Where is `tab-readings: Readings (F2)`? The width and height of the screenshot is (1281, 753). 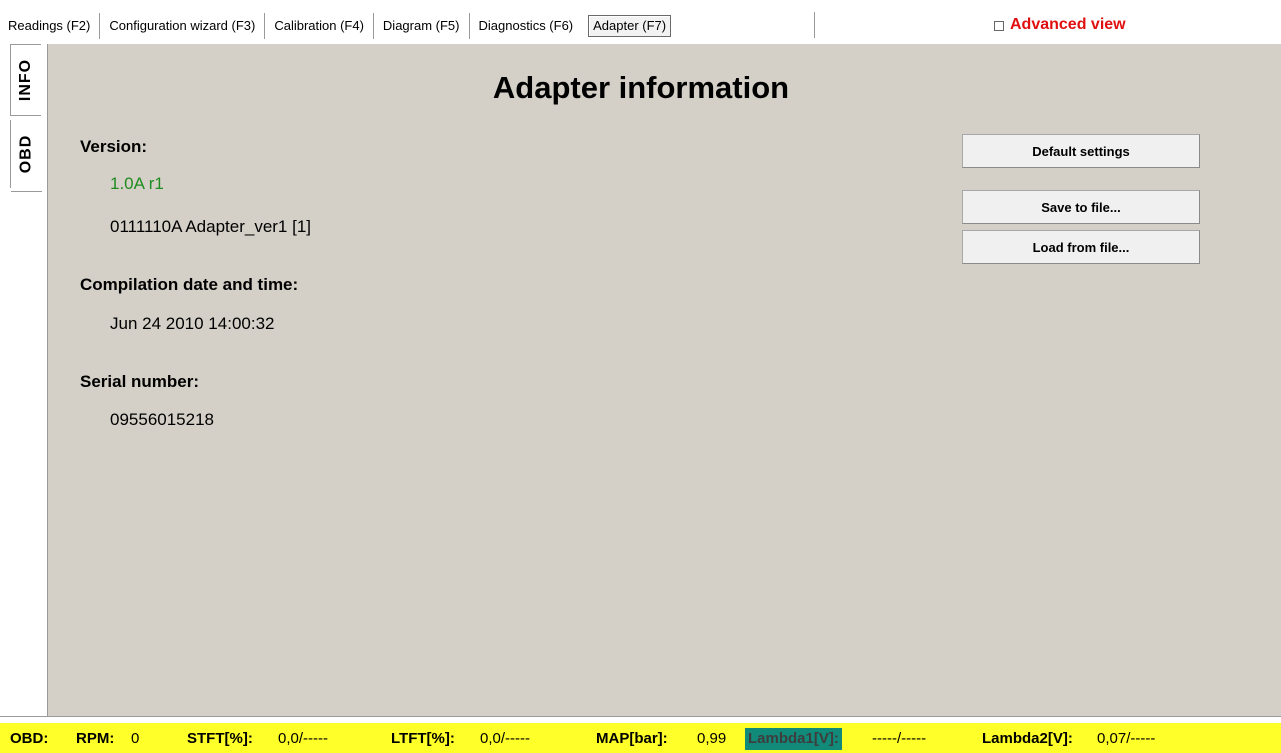 tab-readings: Readings (F2) is located at coordinates (54, 26).